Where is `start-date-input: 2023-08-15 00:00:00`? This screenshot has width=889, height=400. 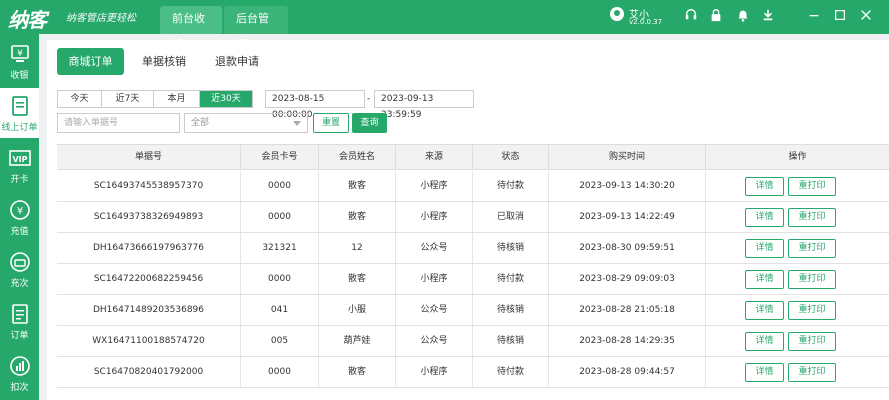
start-date-input: 2023-08-15 00:00:00 is located at coordinates (315, 105).